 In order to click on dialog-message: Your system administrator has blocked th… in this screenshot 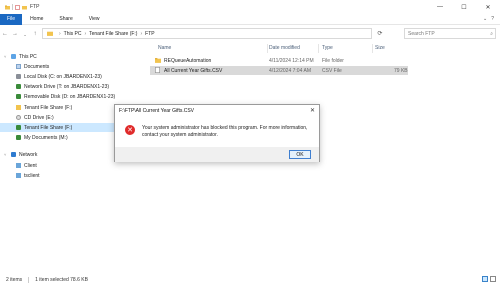, I will do `click(225, 131)`.